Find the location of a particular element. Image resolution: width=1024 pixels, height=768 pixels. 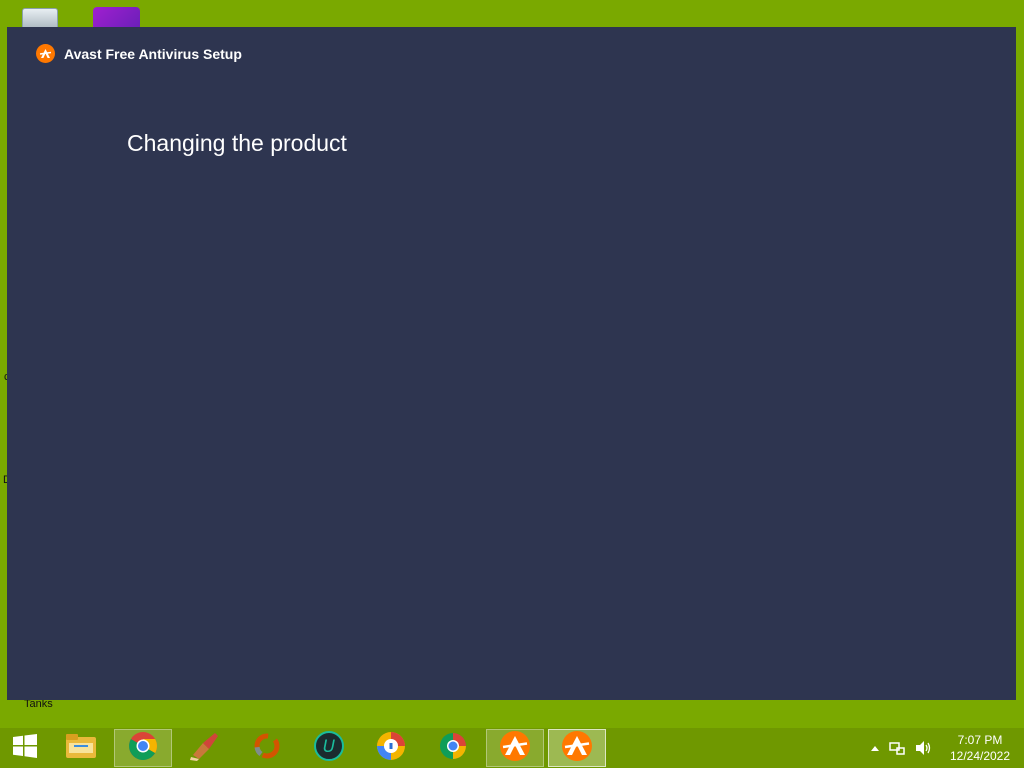

start-button is located at coordinates (25, 748).